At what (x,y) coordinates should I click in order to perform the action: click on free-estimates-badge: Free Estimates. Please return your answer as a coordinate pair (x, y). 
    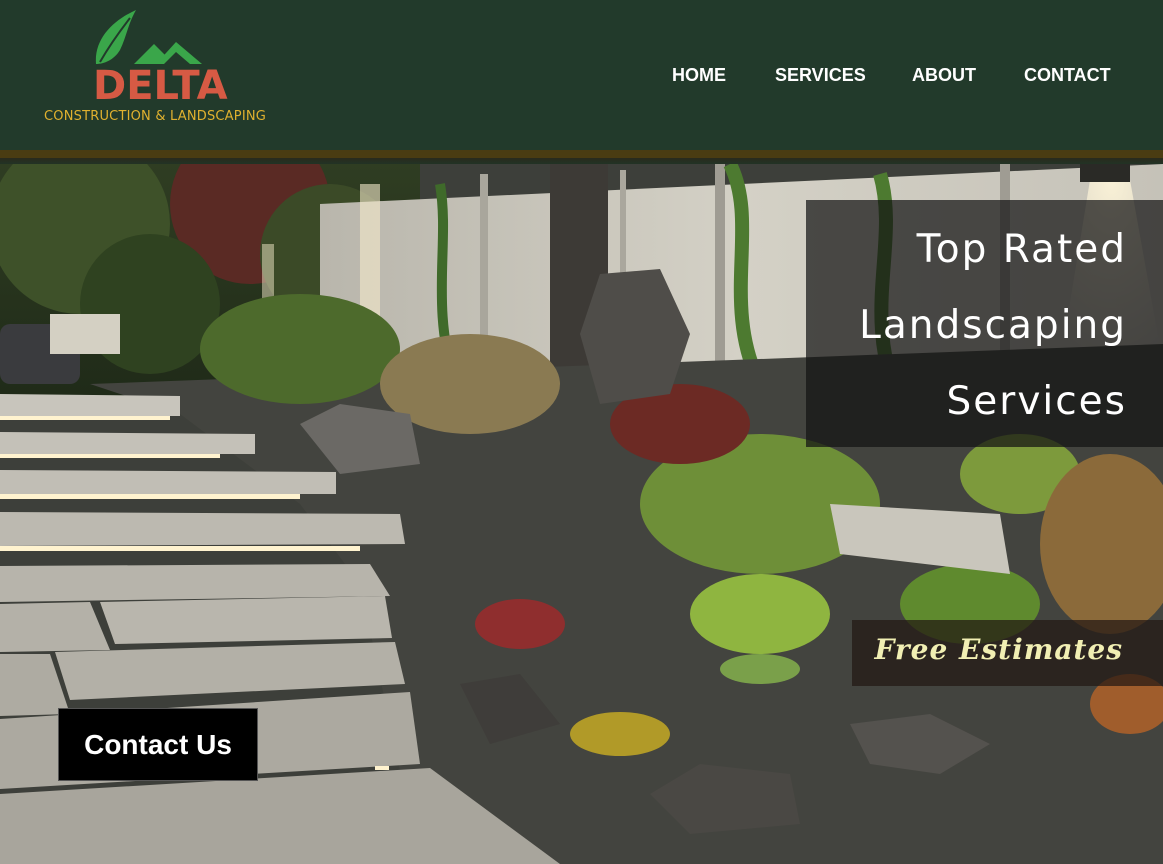
    Looking at the image, I should click on (1007, 653).